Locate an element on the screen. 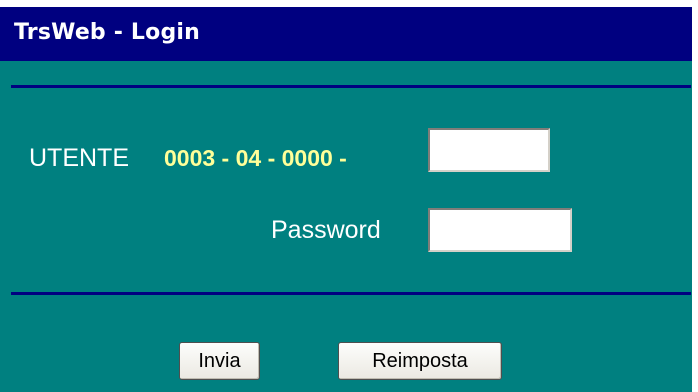 The width and height of the screenshot is (698, 392). password-input is located at coordinates (500, 230).